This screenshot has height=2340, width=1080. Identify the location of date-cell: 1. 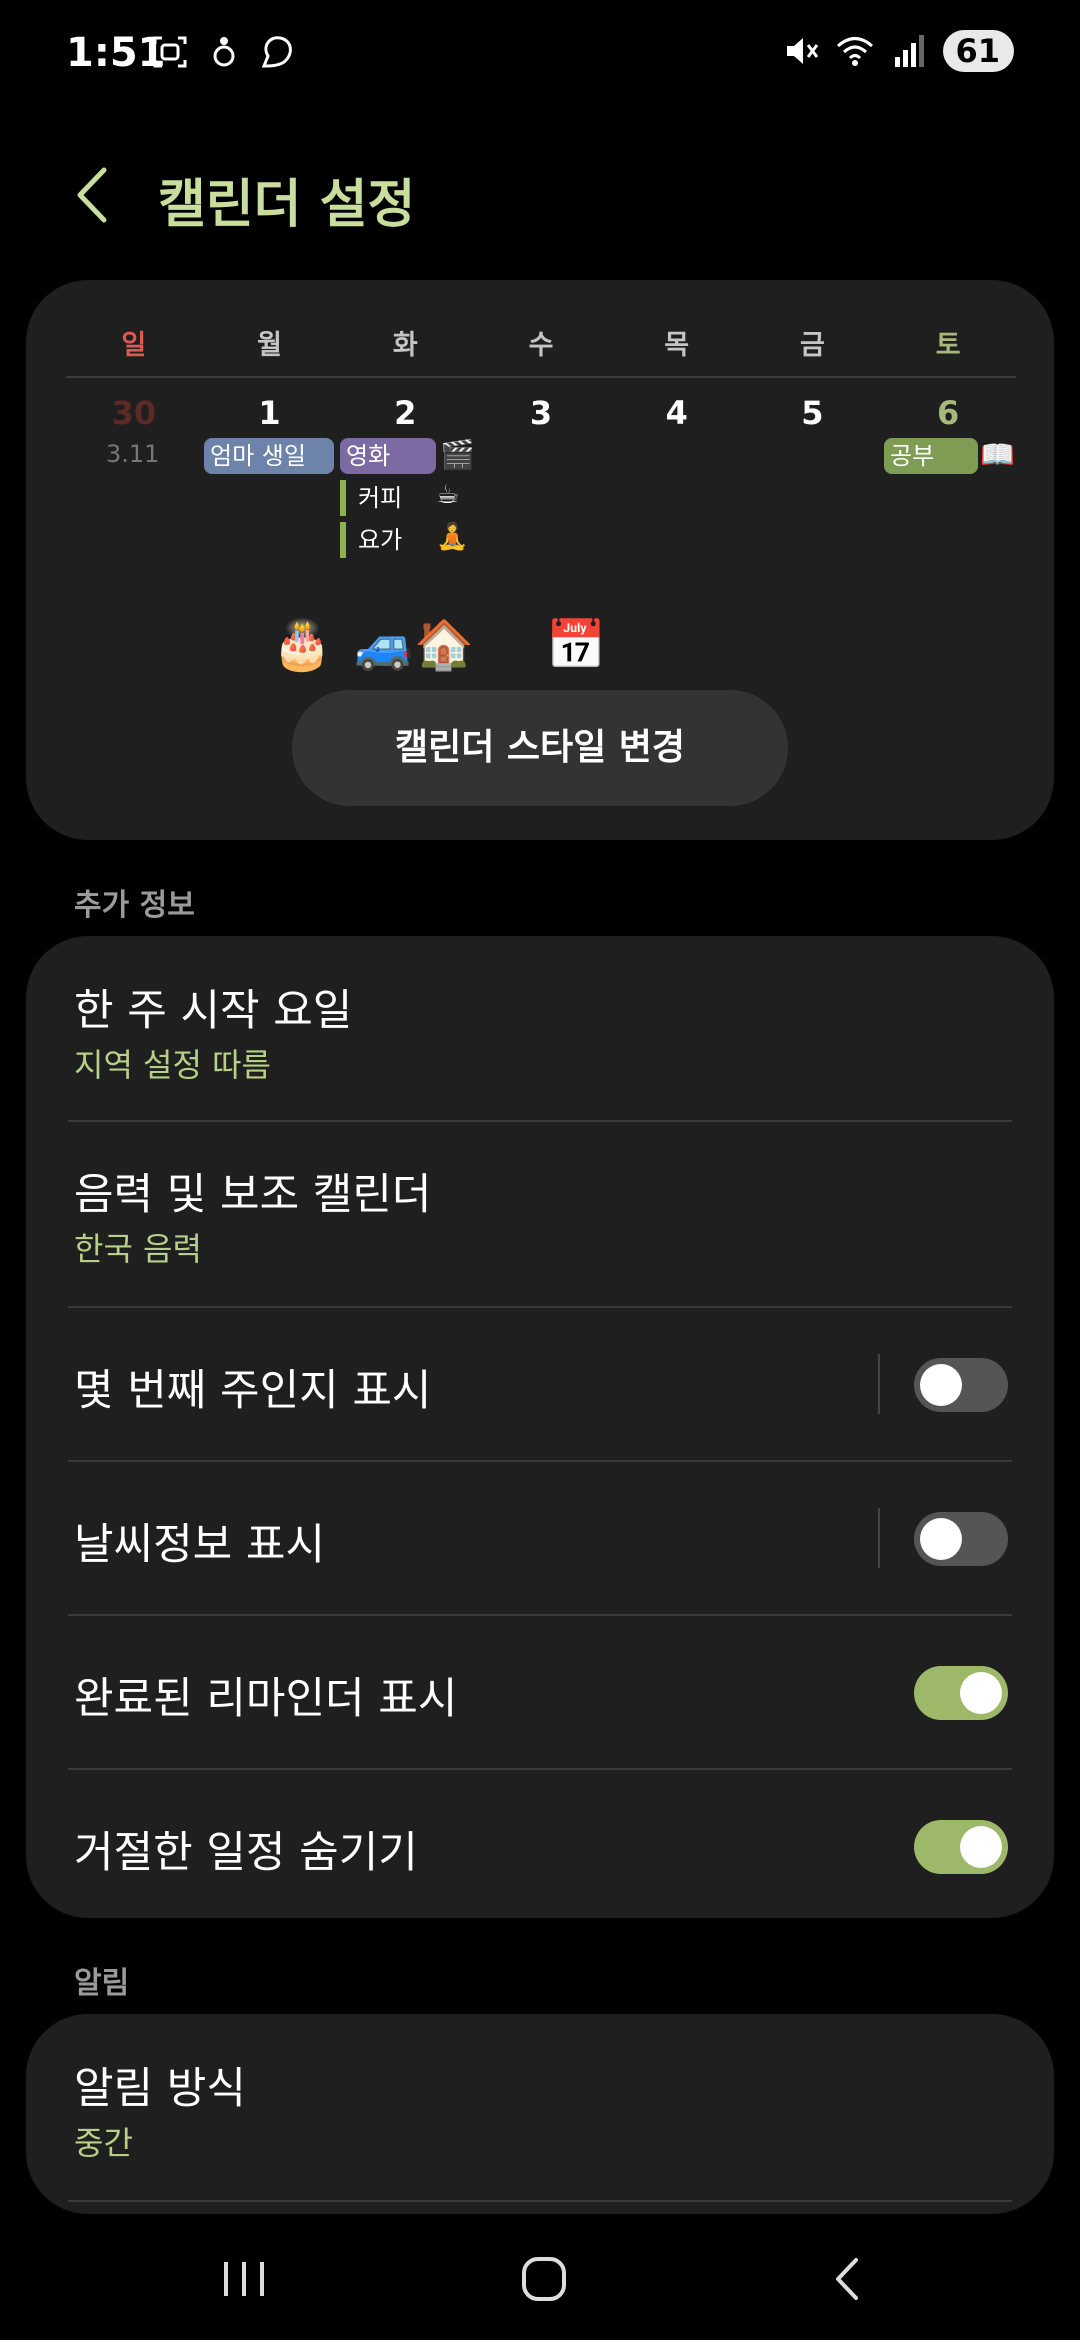
(269, 413).